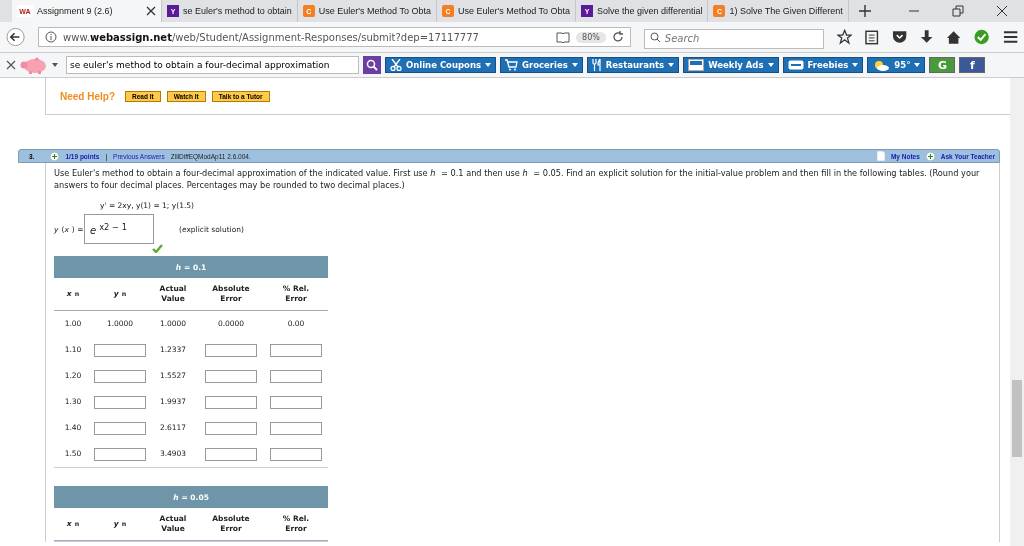 This screenshot has height=546, width=1024. What do you see at coordinates (119, 229) in the screenshot?
I see `answer-field: e$^{x2 − 1}$` at bounding box center [119, 229].